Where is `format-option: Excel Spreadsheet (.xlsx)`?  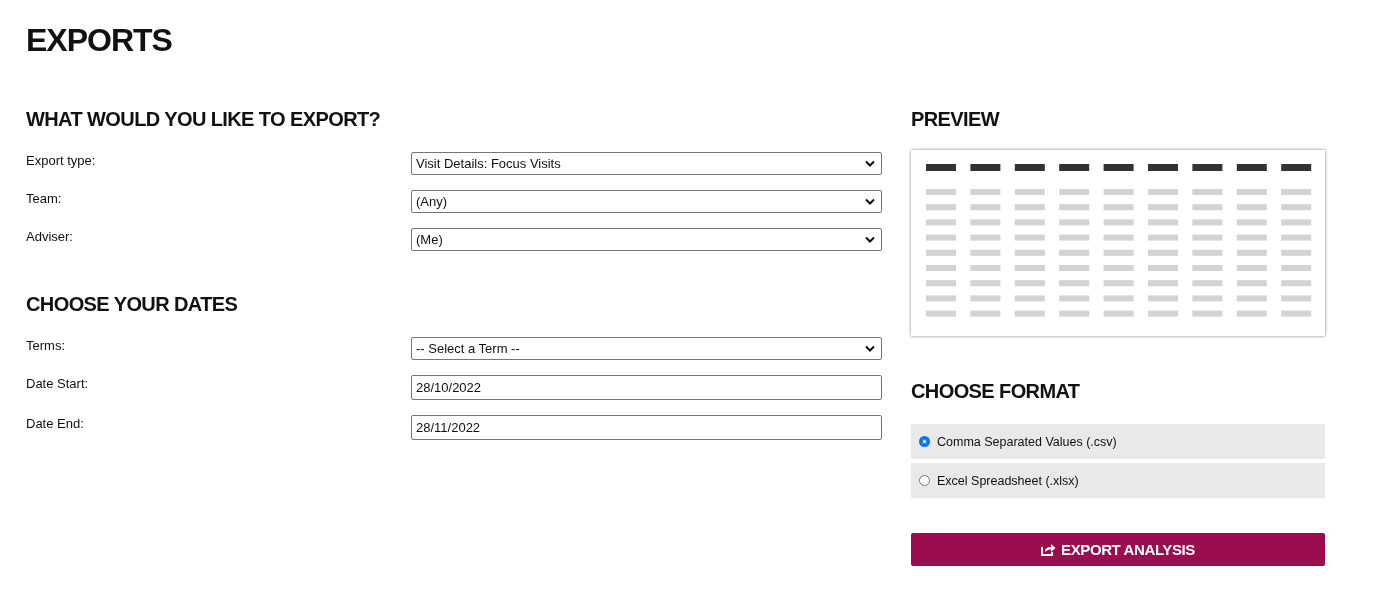
format-option: Excel Spreadsheet (.xlsx) is located at coordinates (1118, 480).